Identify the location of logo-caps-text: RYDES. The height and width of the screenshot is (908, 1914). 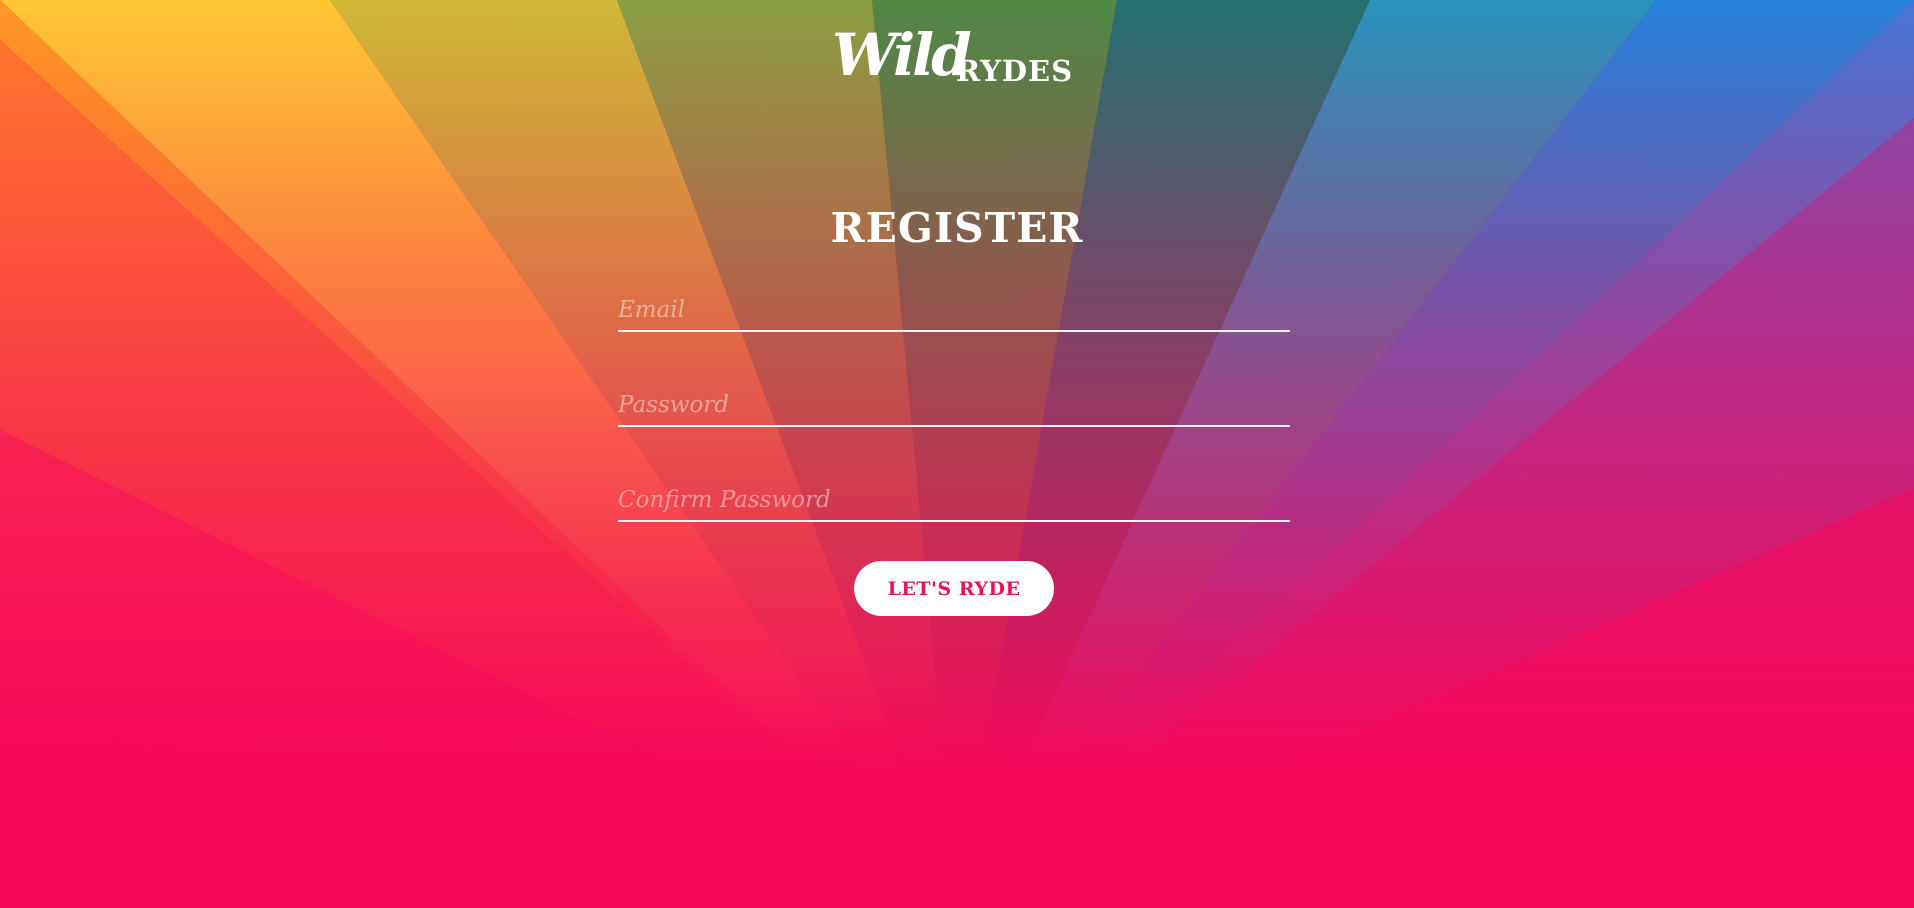
(1015, 71).